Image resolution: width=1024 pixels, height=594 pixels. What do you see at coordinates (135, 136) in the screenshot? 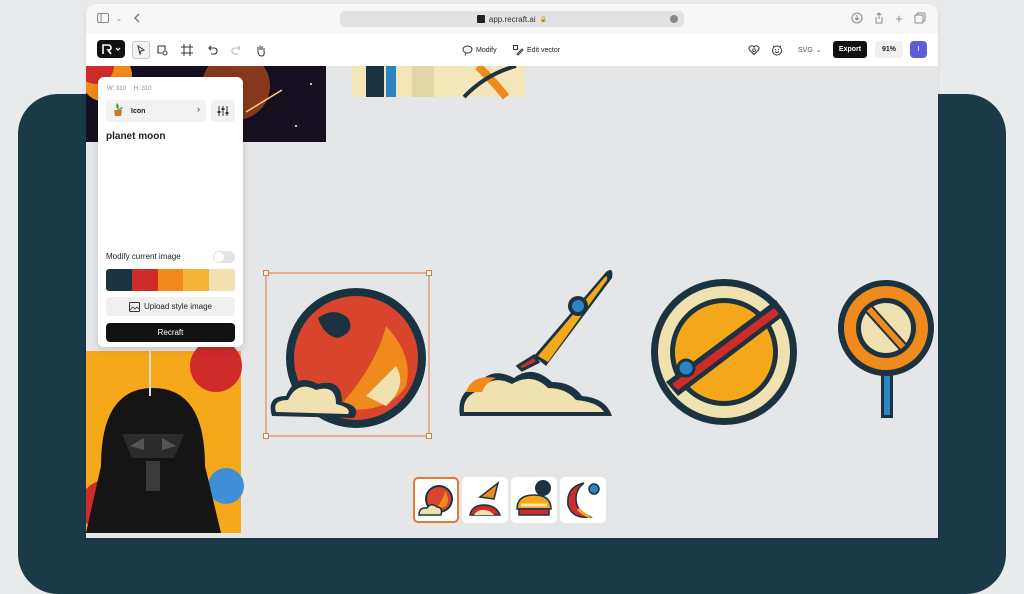
I see `prompt-input: planet moon` at bounding box center [135, 136].